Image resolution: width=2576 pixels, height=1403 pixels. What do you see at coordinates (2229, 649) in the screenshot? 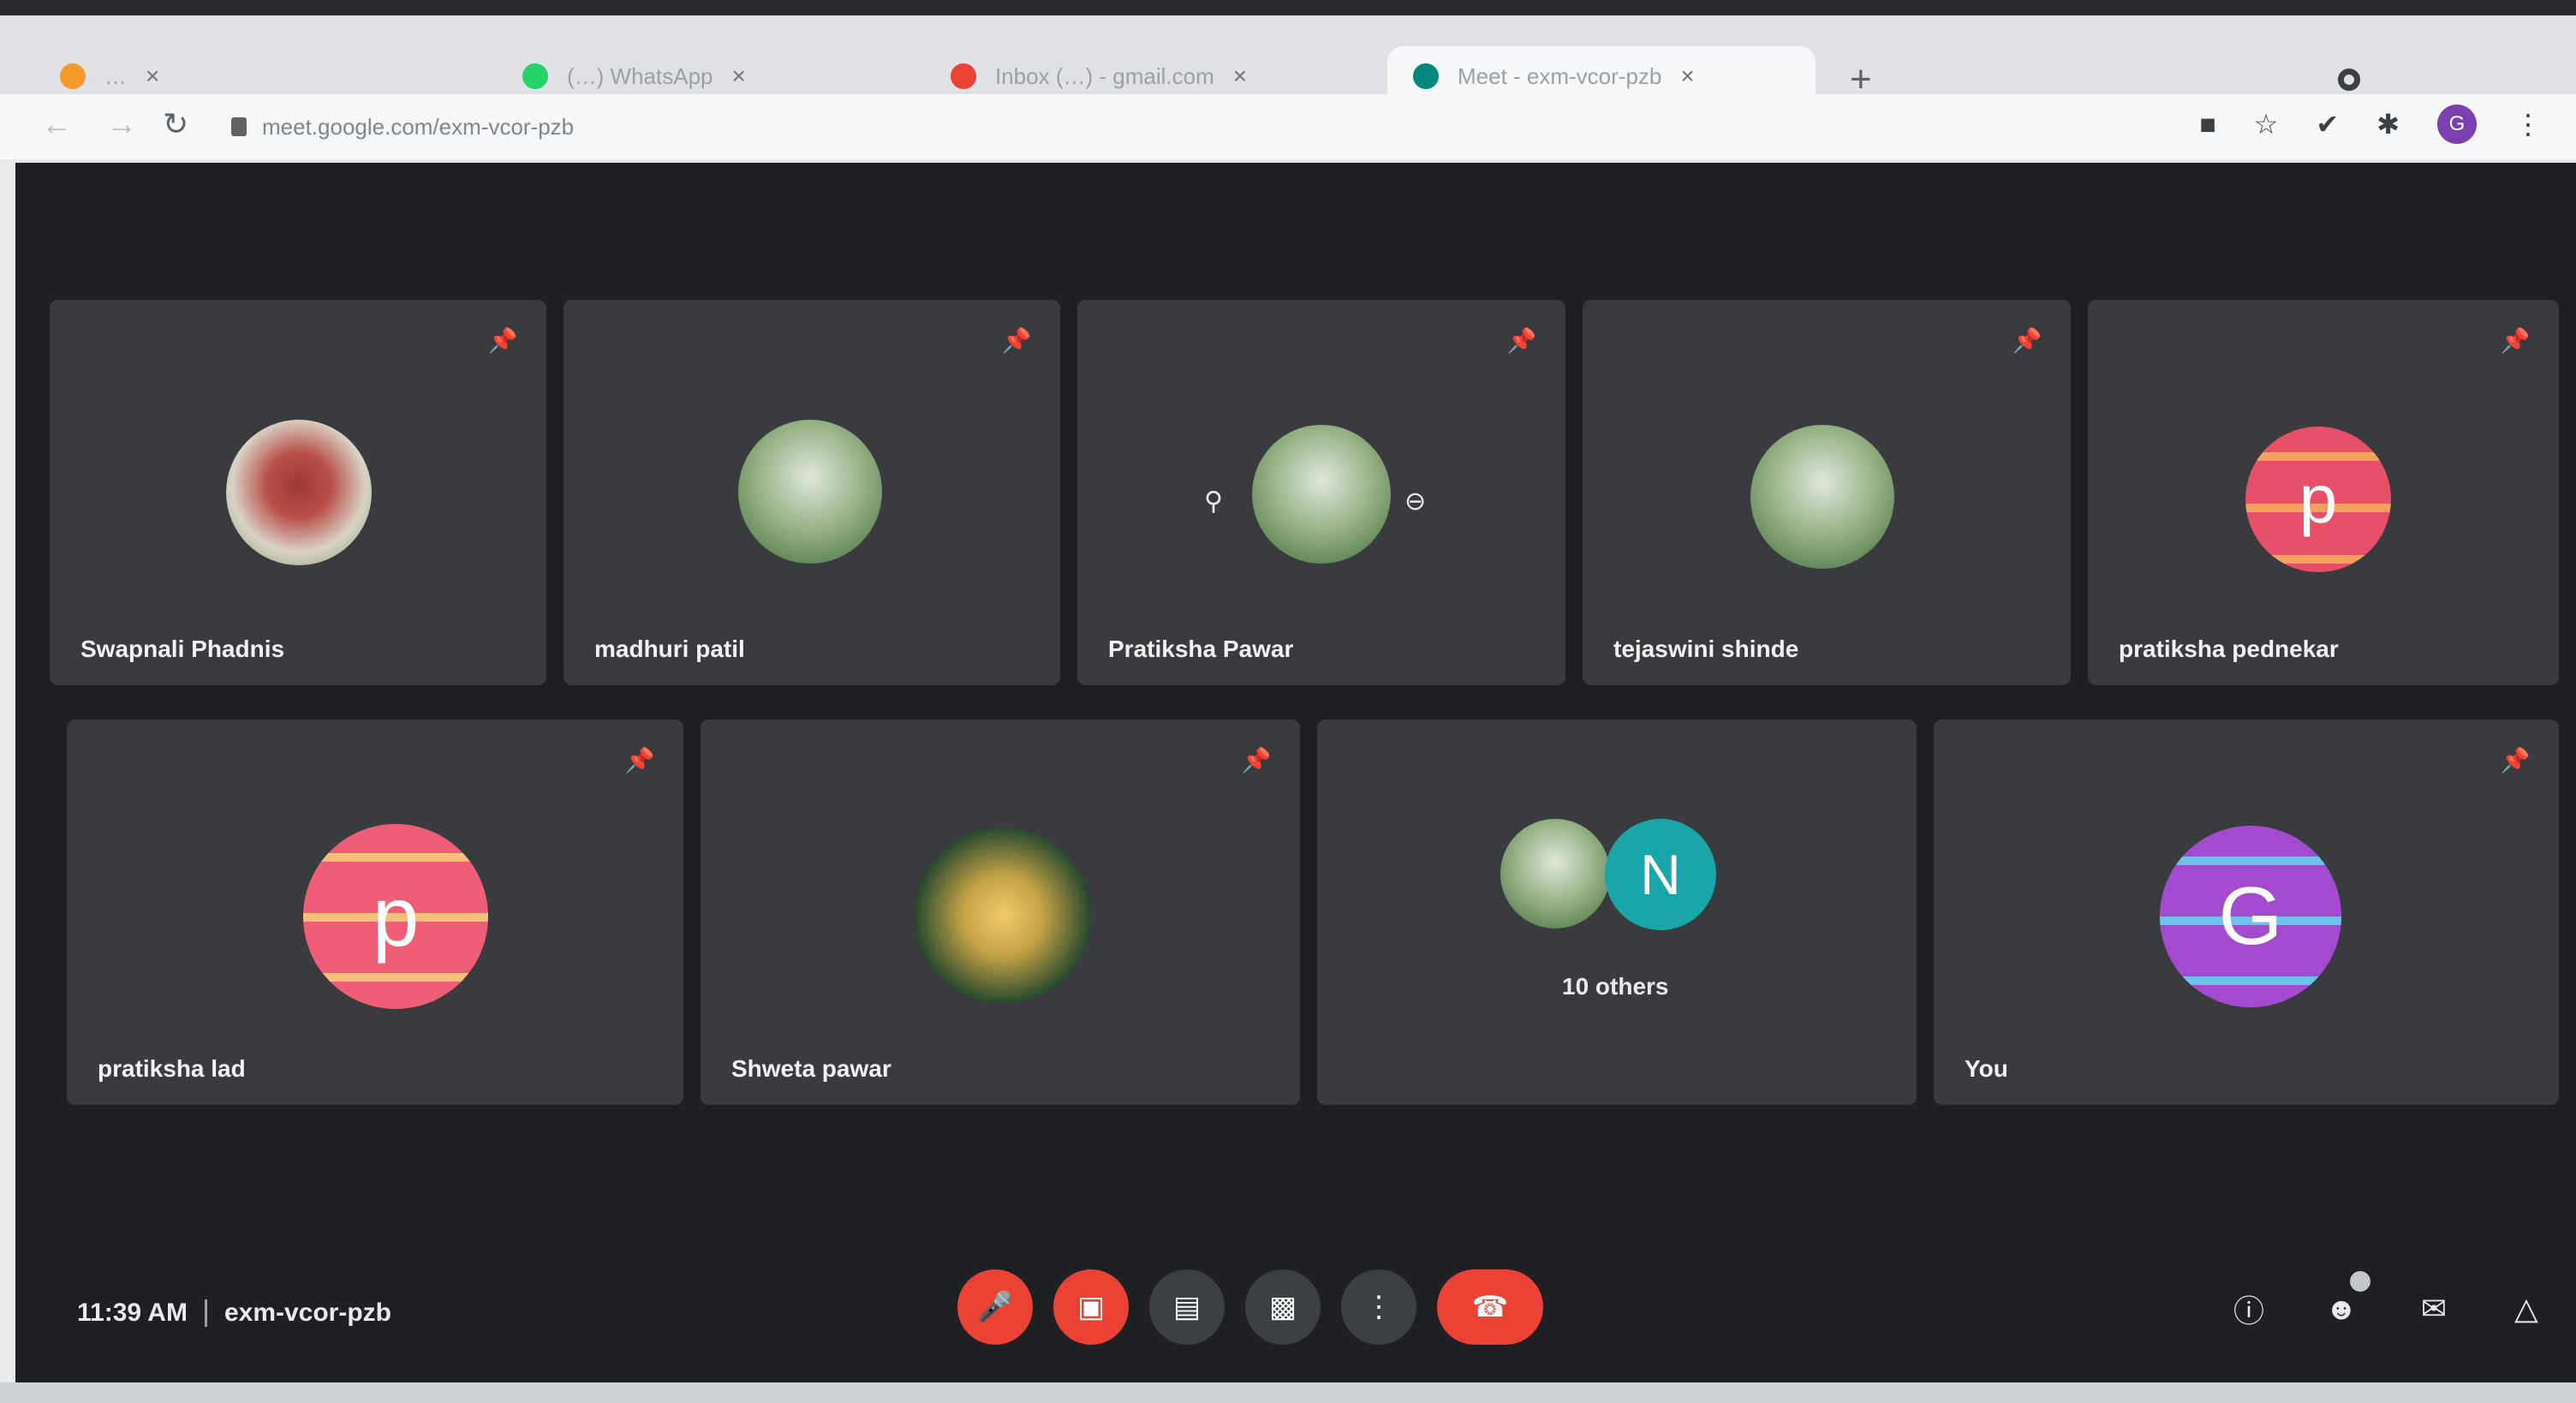
I see `participant-name: pratiksha pednekar` at bounding box center [2229, 649].